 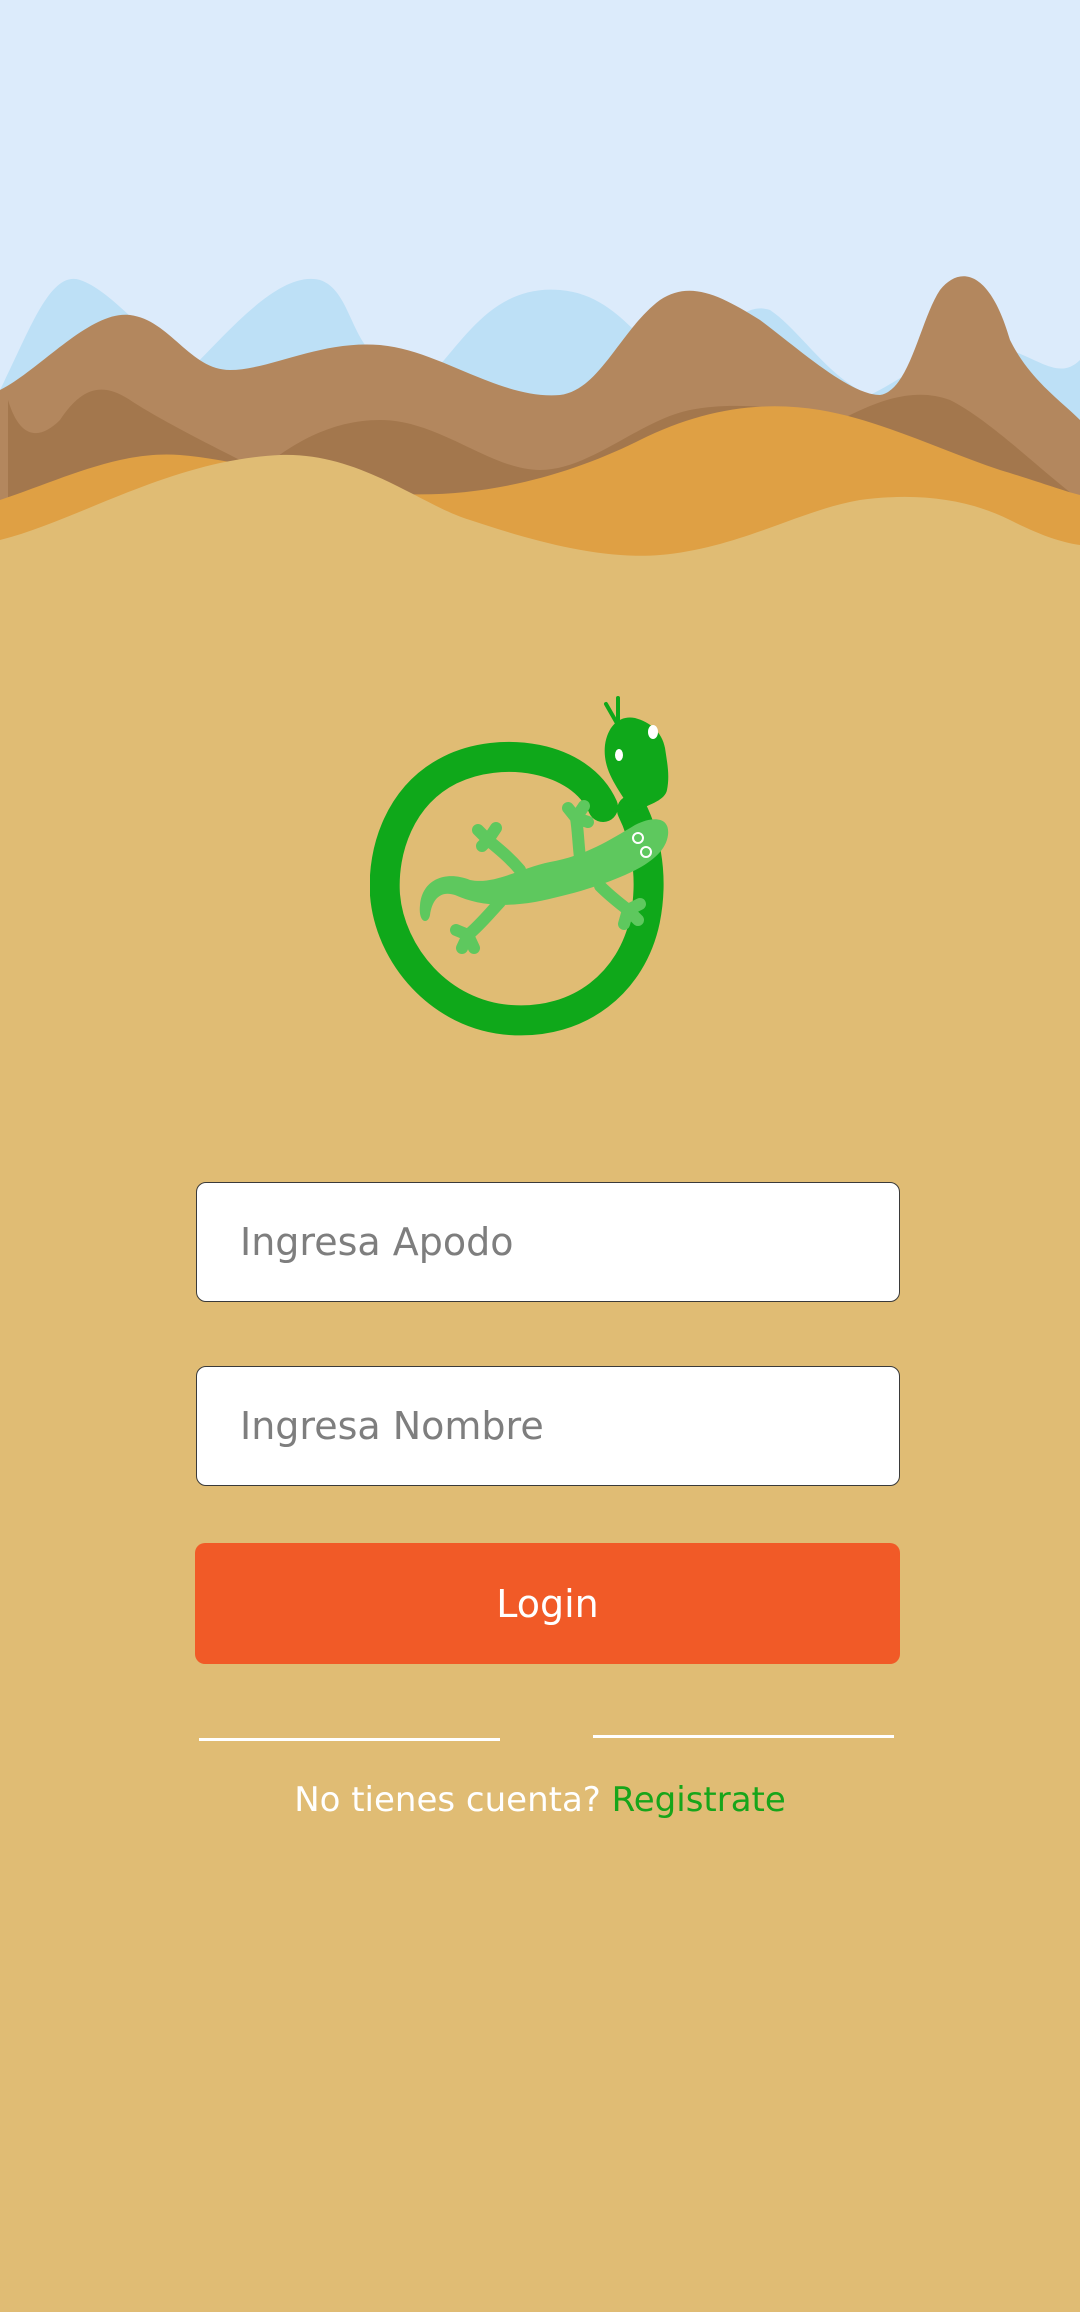 I want to click on nickname-input, so click(x=548, y=1242).